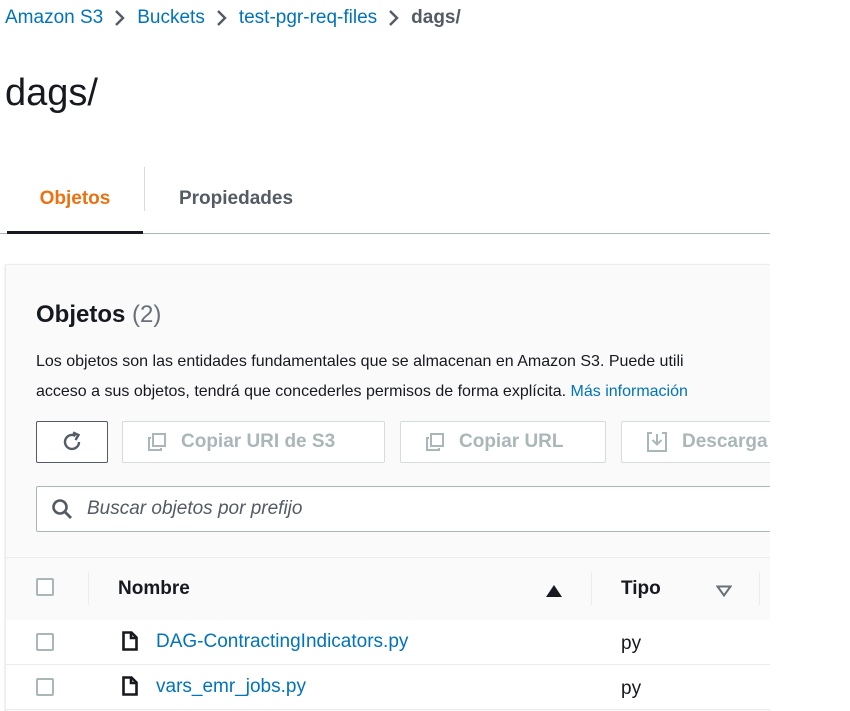  Describe the element at coordinates (258, 441) in the screenshot. I see `copy-s3-uri-label: Copiar URI de S3` at that location.